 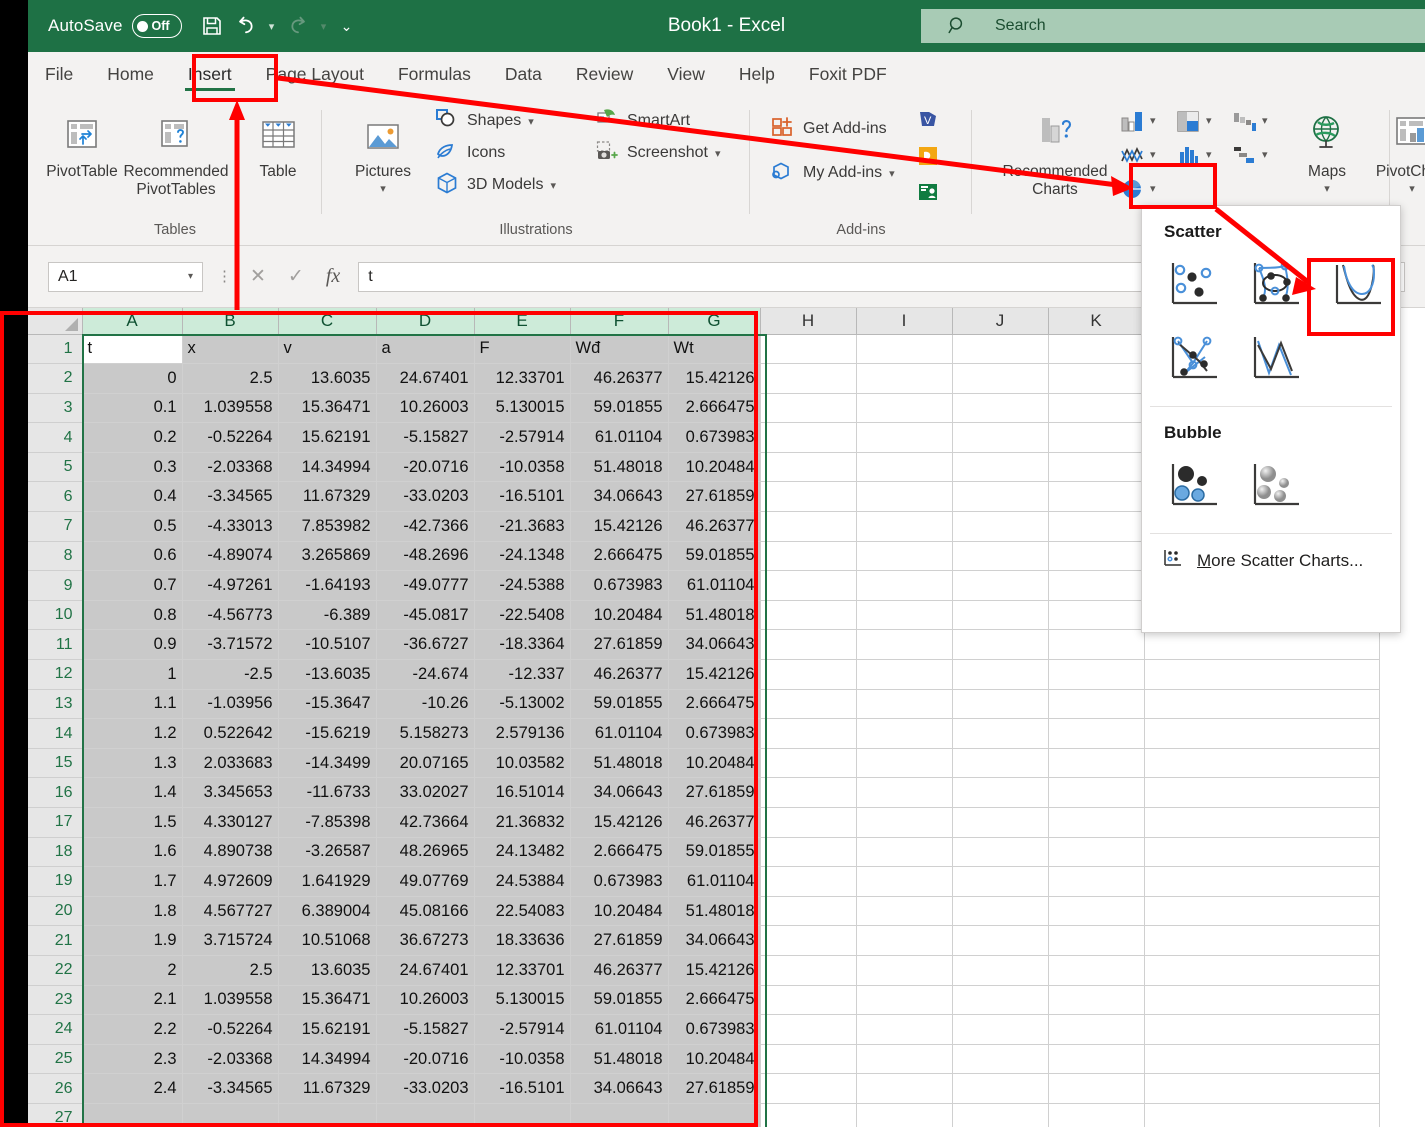 What do you see at coordinates (230, 645) in the screenshot?
I see `cell-B11: -3.71572` at bounding box center [230, 645].